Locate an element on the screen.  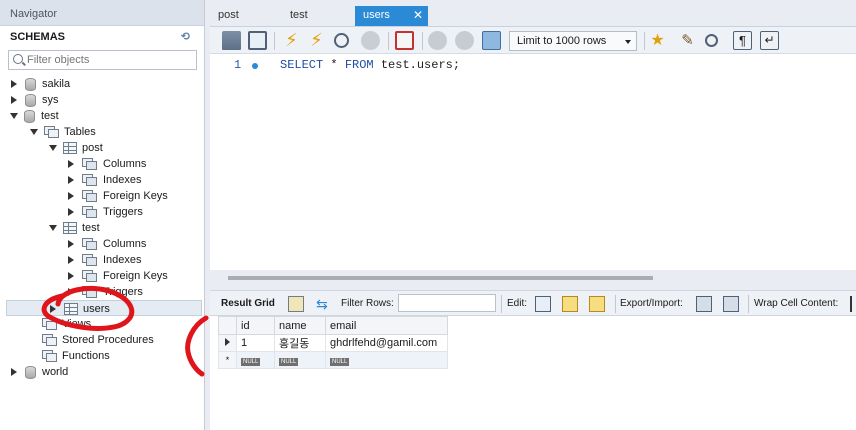
explain-icon is located at coordinates (341, 40).